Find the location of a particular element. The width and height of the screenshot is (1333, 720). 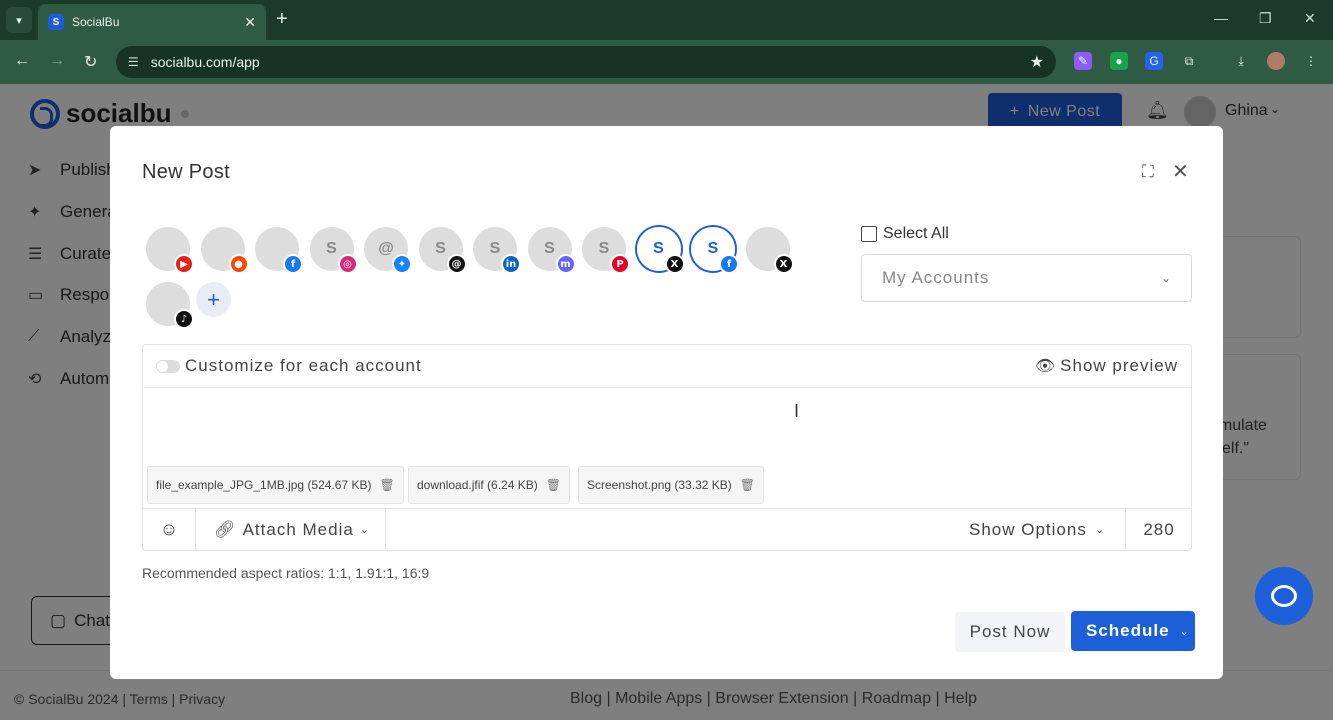

window-close-icon: ✕ is located at coordinates (1310, 18).